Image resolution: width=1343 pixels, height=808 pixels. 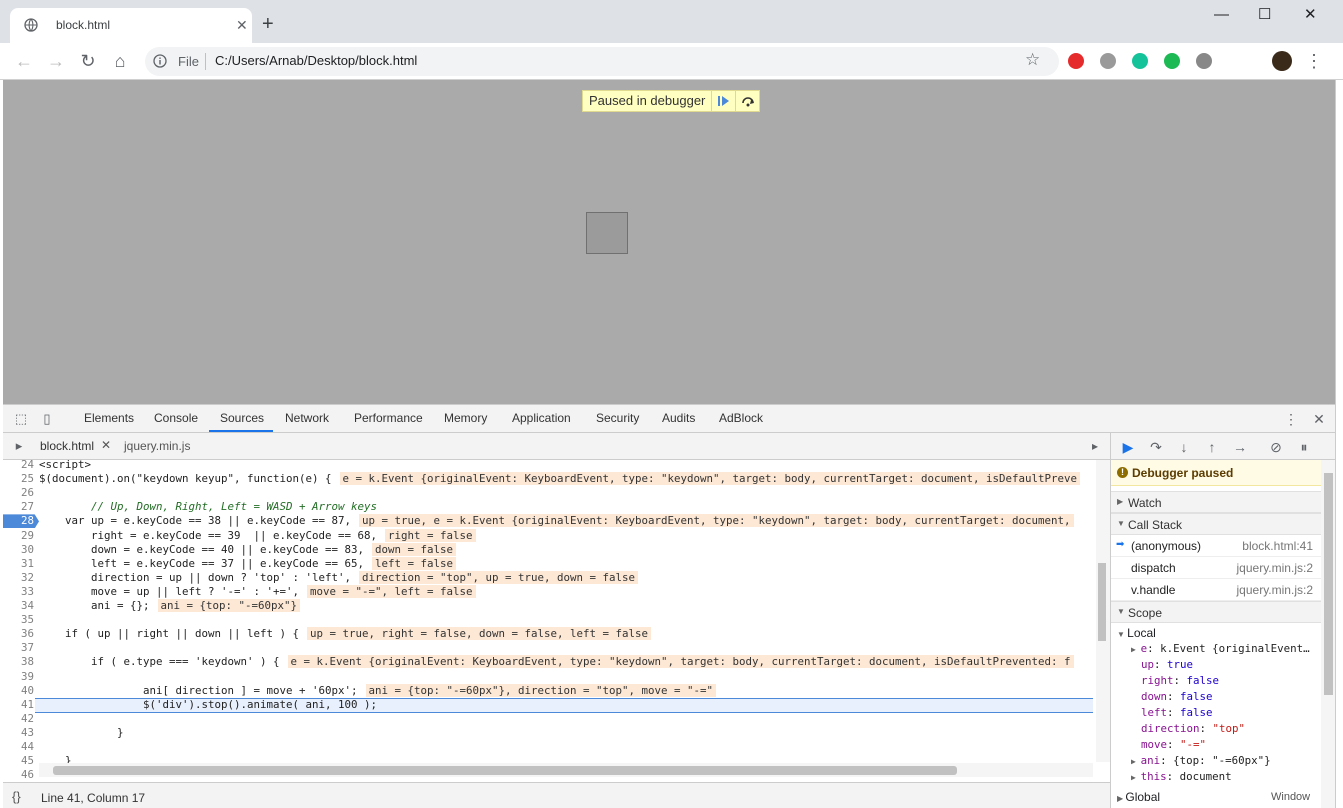 What do you see at coordinates (56, 61) in the screenshot?
I see `forward-arrow-icon: →` at bounding box center [56, 61].